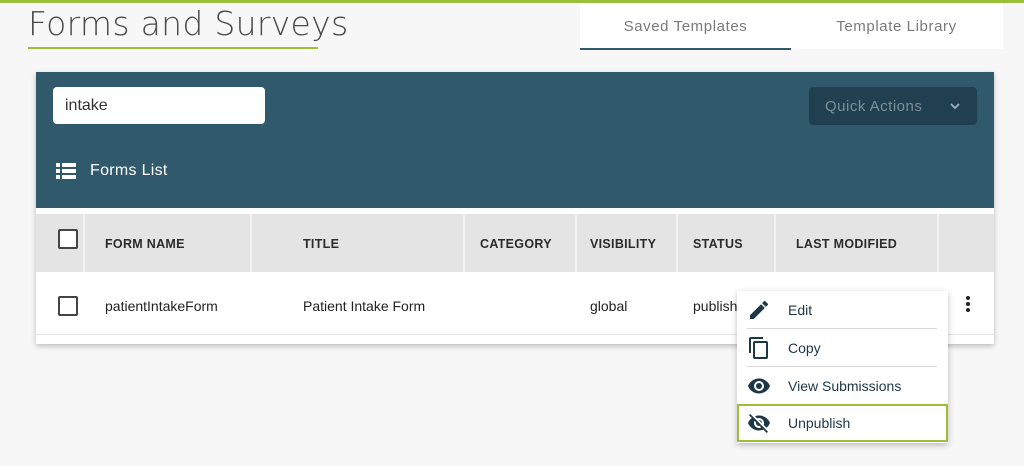 The height and width of the screenshot is (466, 1024). Describe the element at coordinates (159, 105) in the screenshot. I see `search-input` at that location.